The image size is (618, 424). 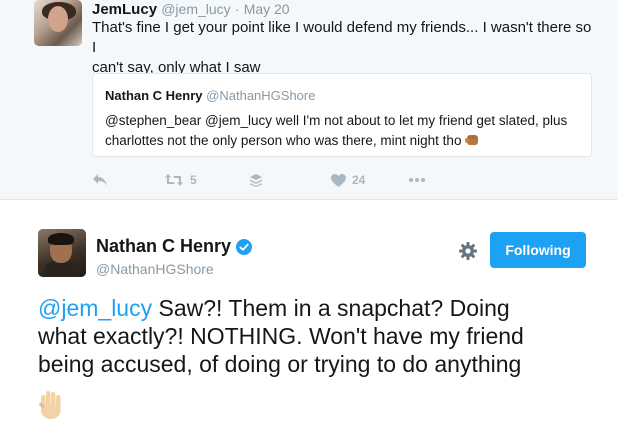 I want to click on main-tweet-author-handle: @NathanHGShore, so click(x=155, y=269).